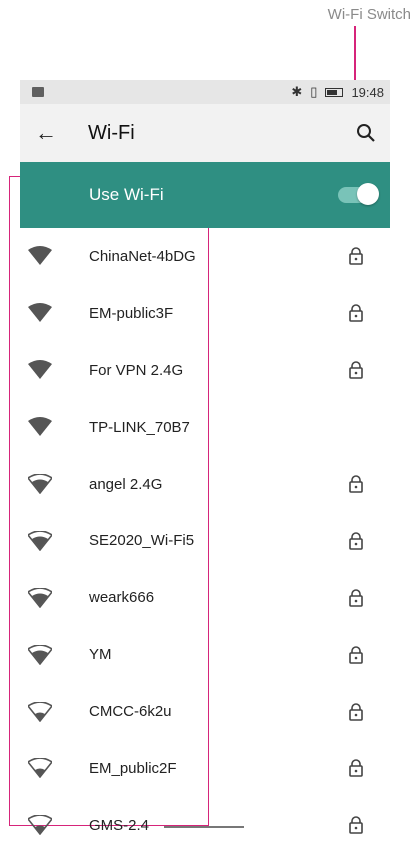  What do you see at coordinates (205, 92) in the screenshot?
I see `status-bar: ✱ ▯ 19:48` at bounding box center [205, 92].